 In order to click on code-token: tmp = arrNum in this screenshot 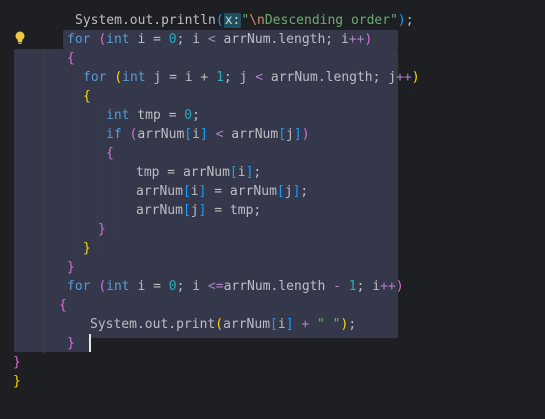, I will do `click(183, 172)`.